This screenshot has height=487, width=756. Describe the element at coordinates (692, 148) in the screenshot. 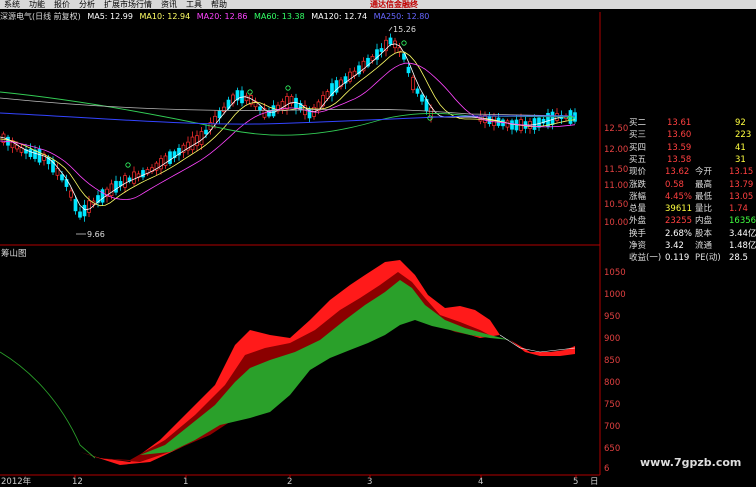

I see `bid-row: 买四 13.59 41` at that location.